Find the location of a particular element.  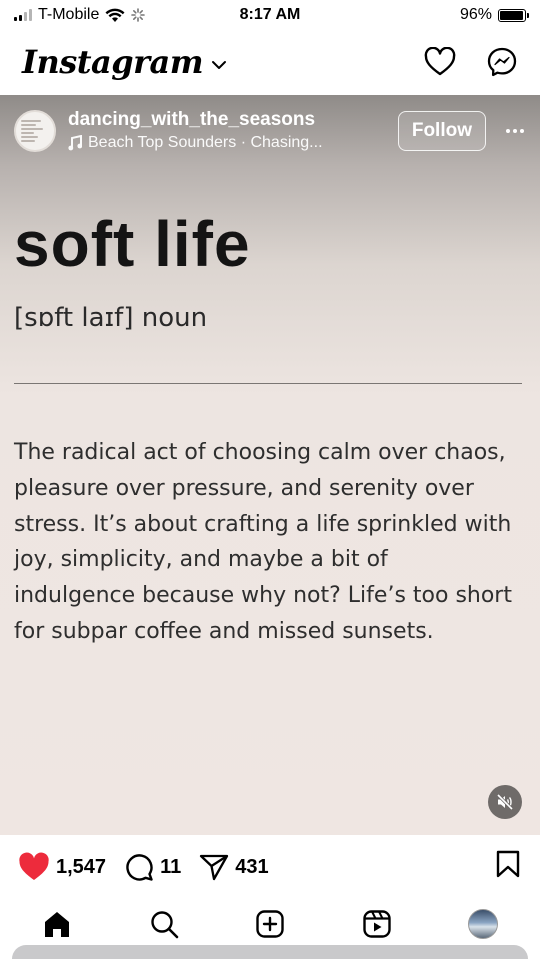

definition-pronunciation: [sɒft laɪf] noun is located at coordinates (111, 318).